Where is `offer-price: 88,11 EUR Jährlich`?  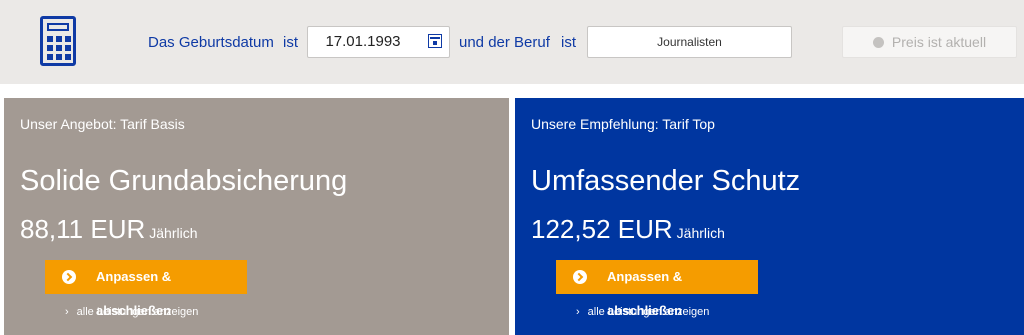
offer-price: 88,11 EUR Jährlich is located at coordinates (109, 229).